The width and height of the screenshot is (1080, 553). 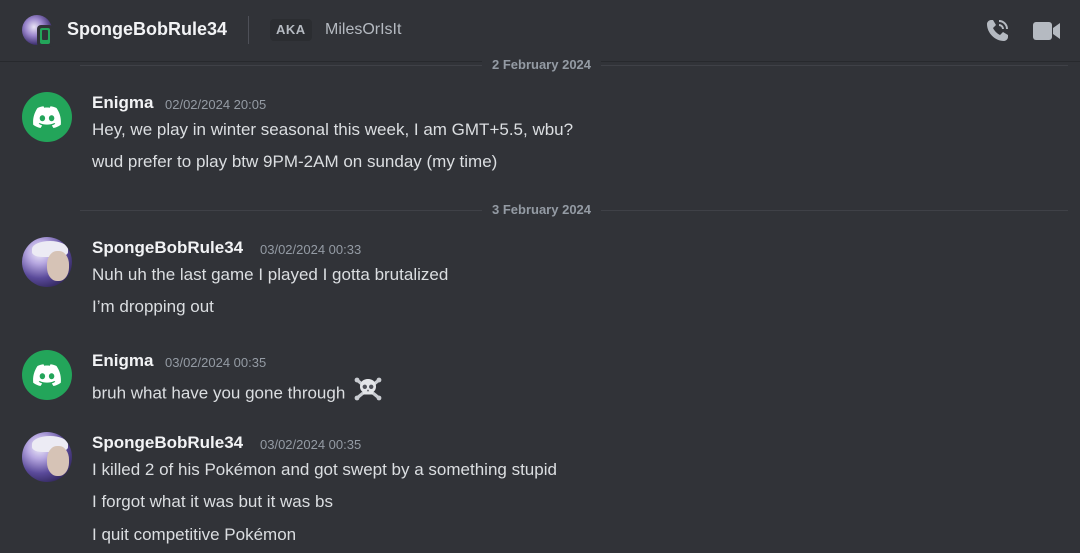 I want to click on aka-badge: AKA, so click(x=291, y=30).